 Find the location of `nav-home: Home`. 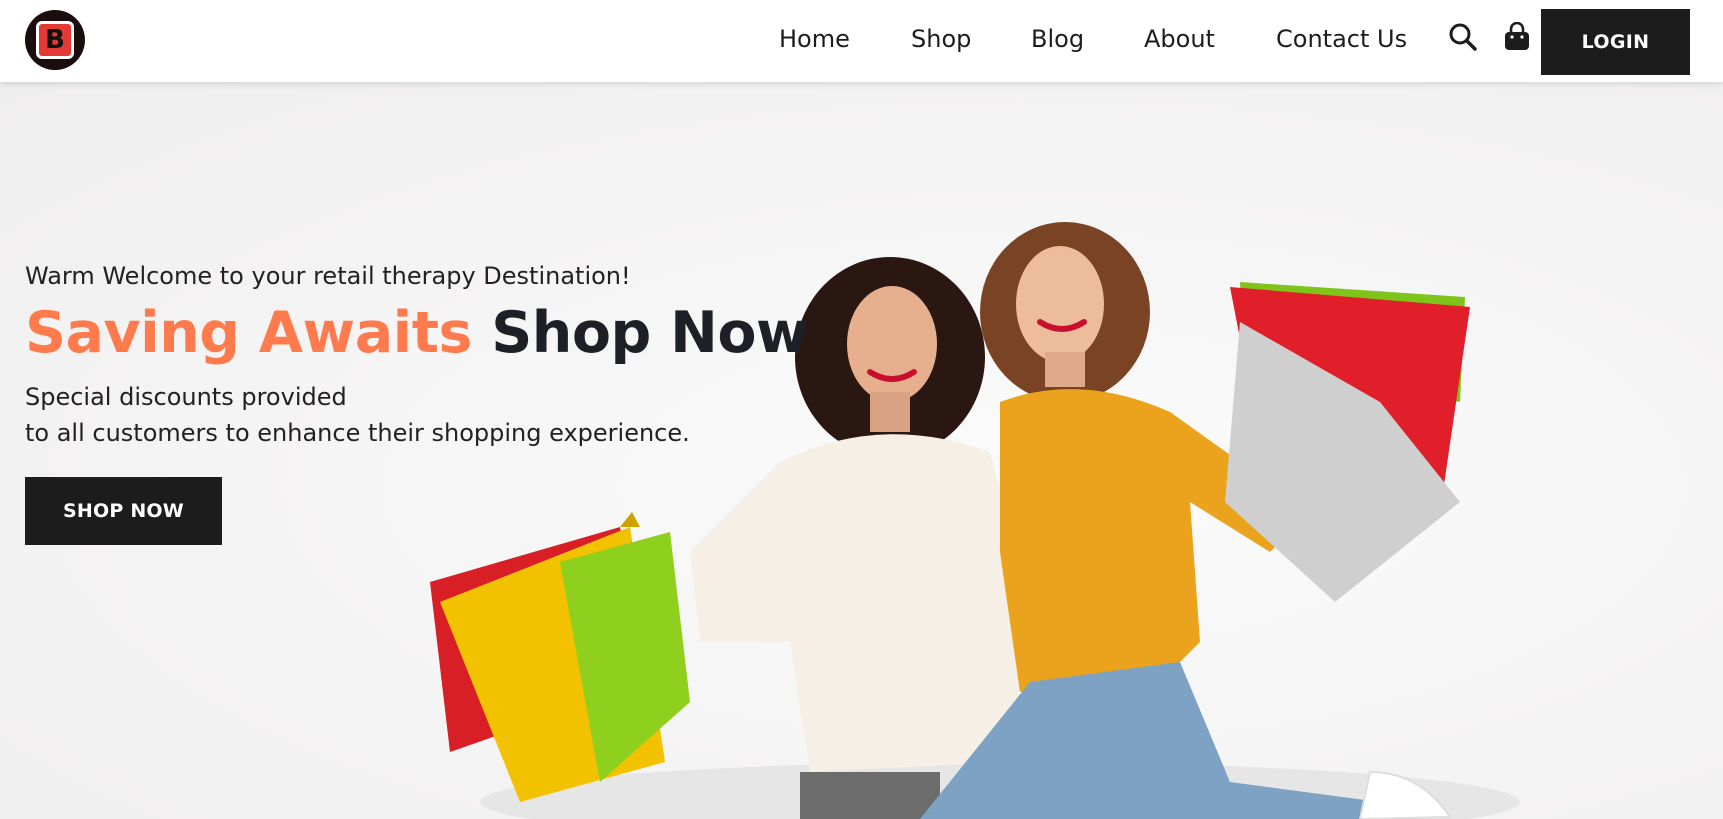

nav-home: Home is located at coordinates (814, 39).